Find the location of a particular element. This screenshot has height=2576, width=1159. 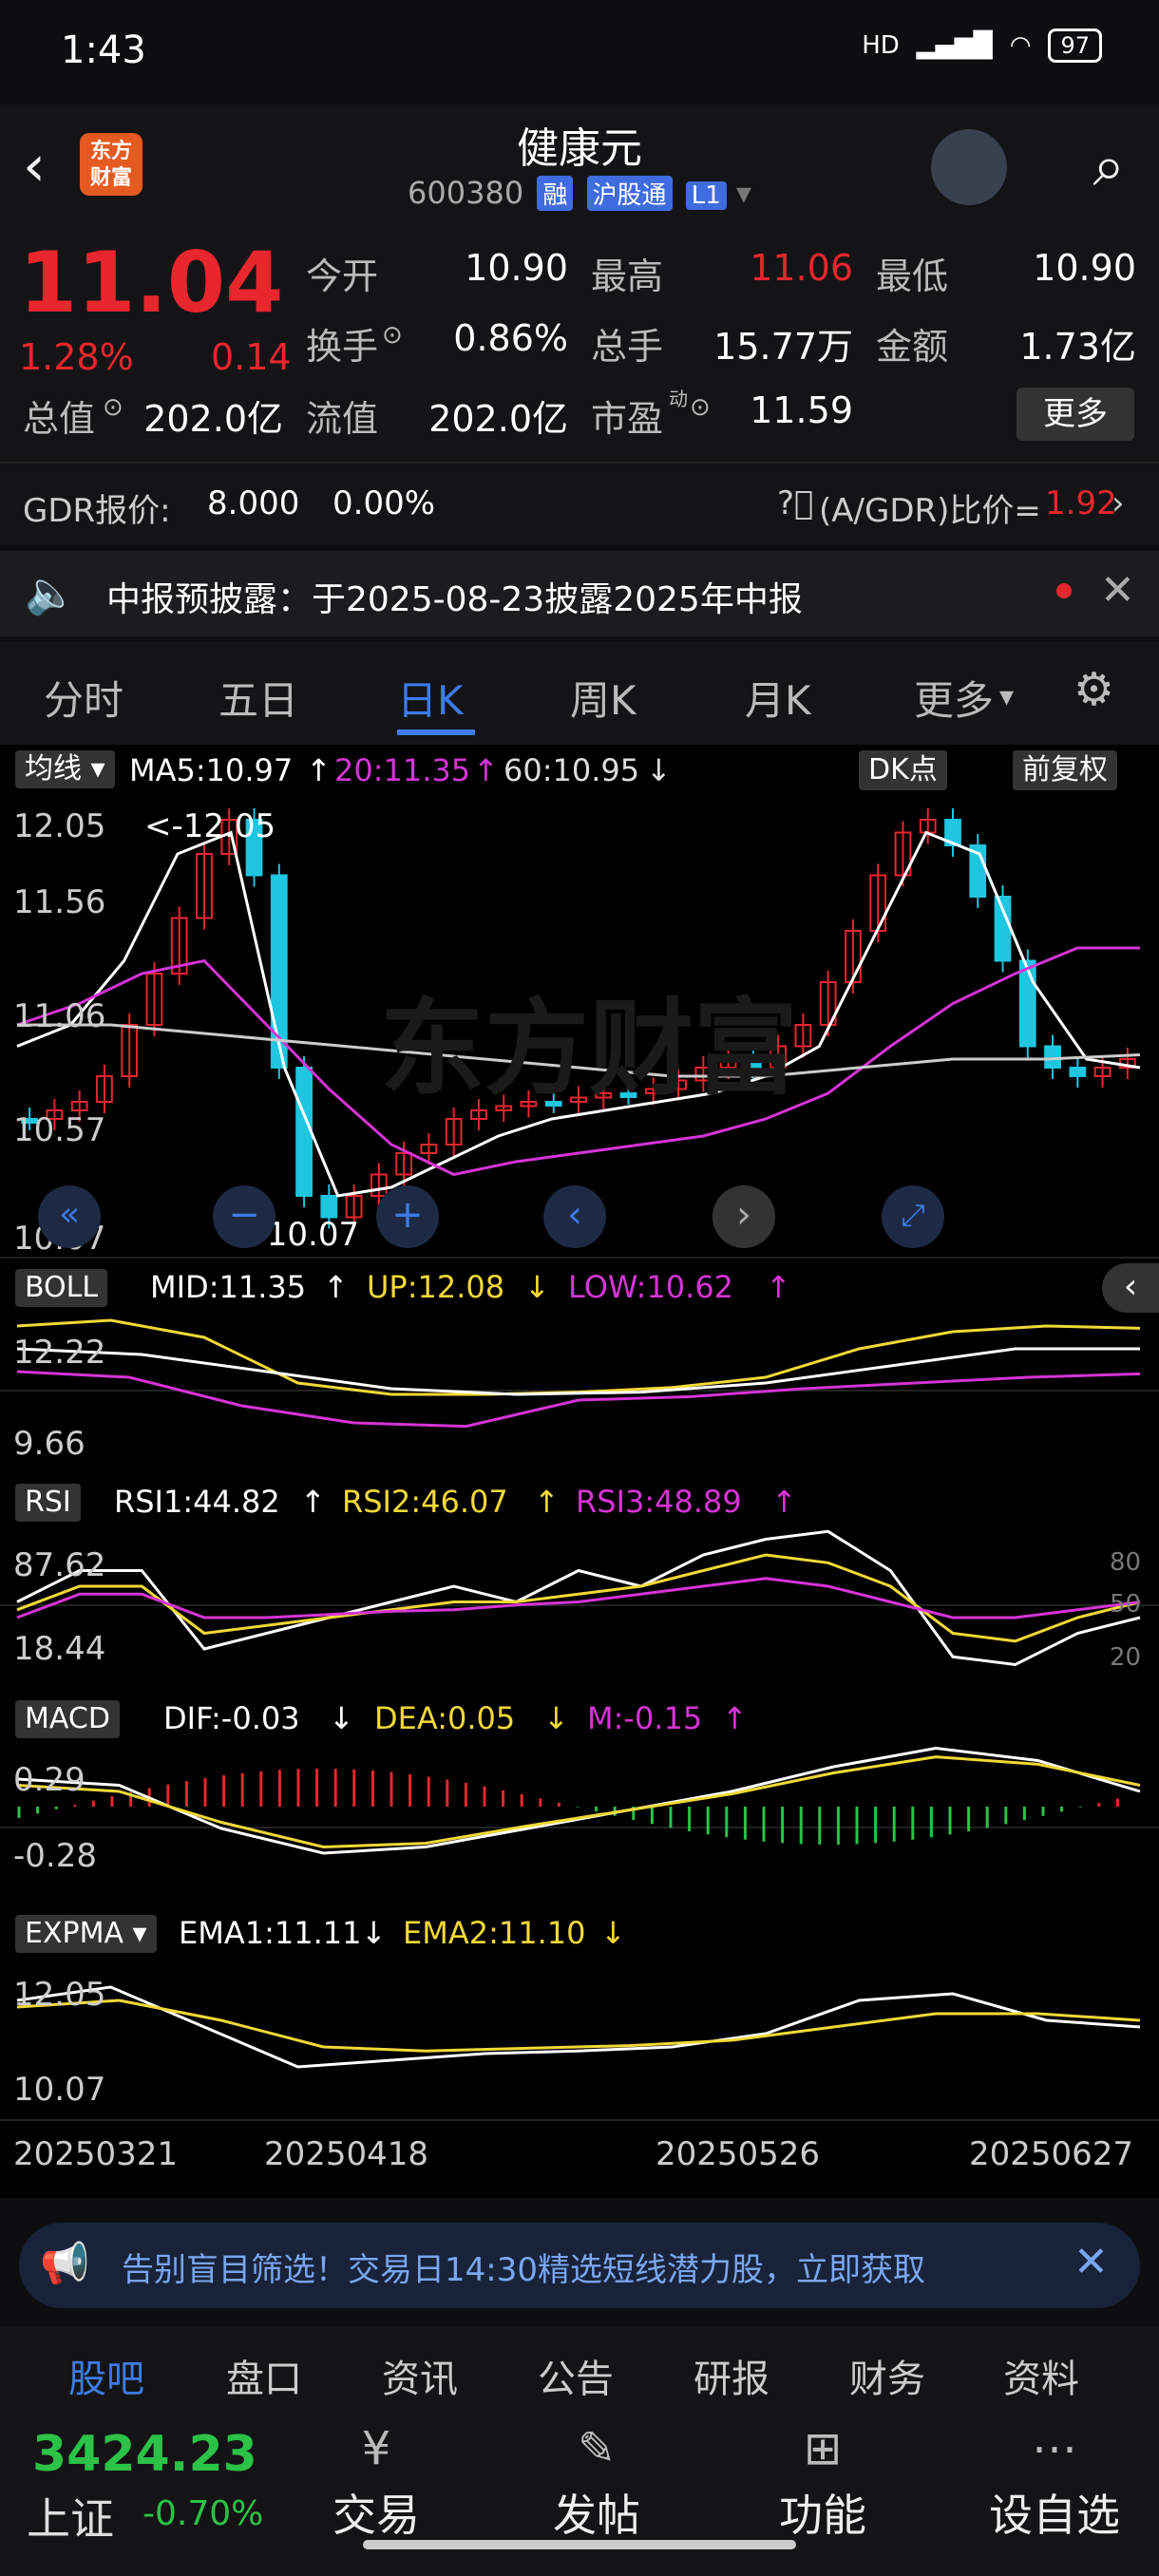

macd-selector: MACD is located at coordinates (67, 1719).